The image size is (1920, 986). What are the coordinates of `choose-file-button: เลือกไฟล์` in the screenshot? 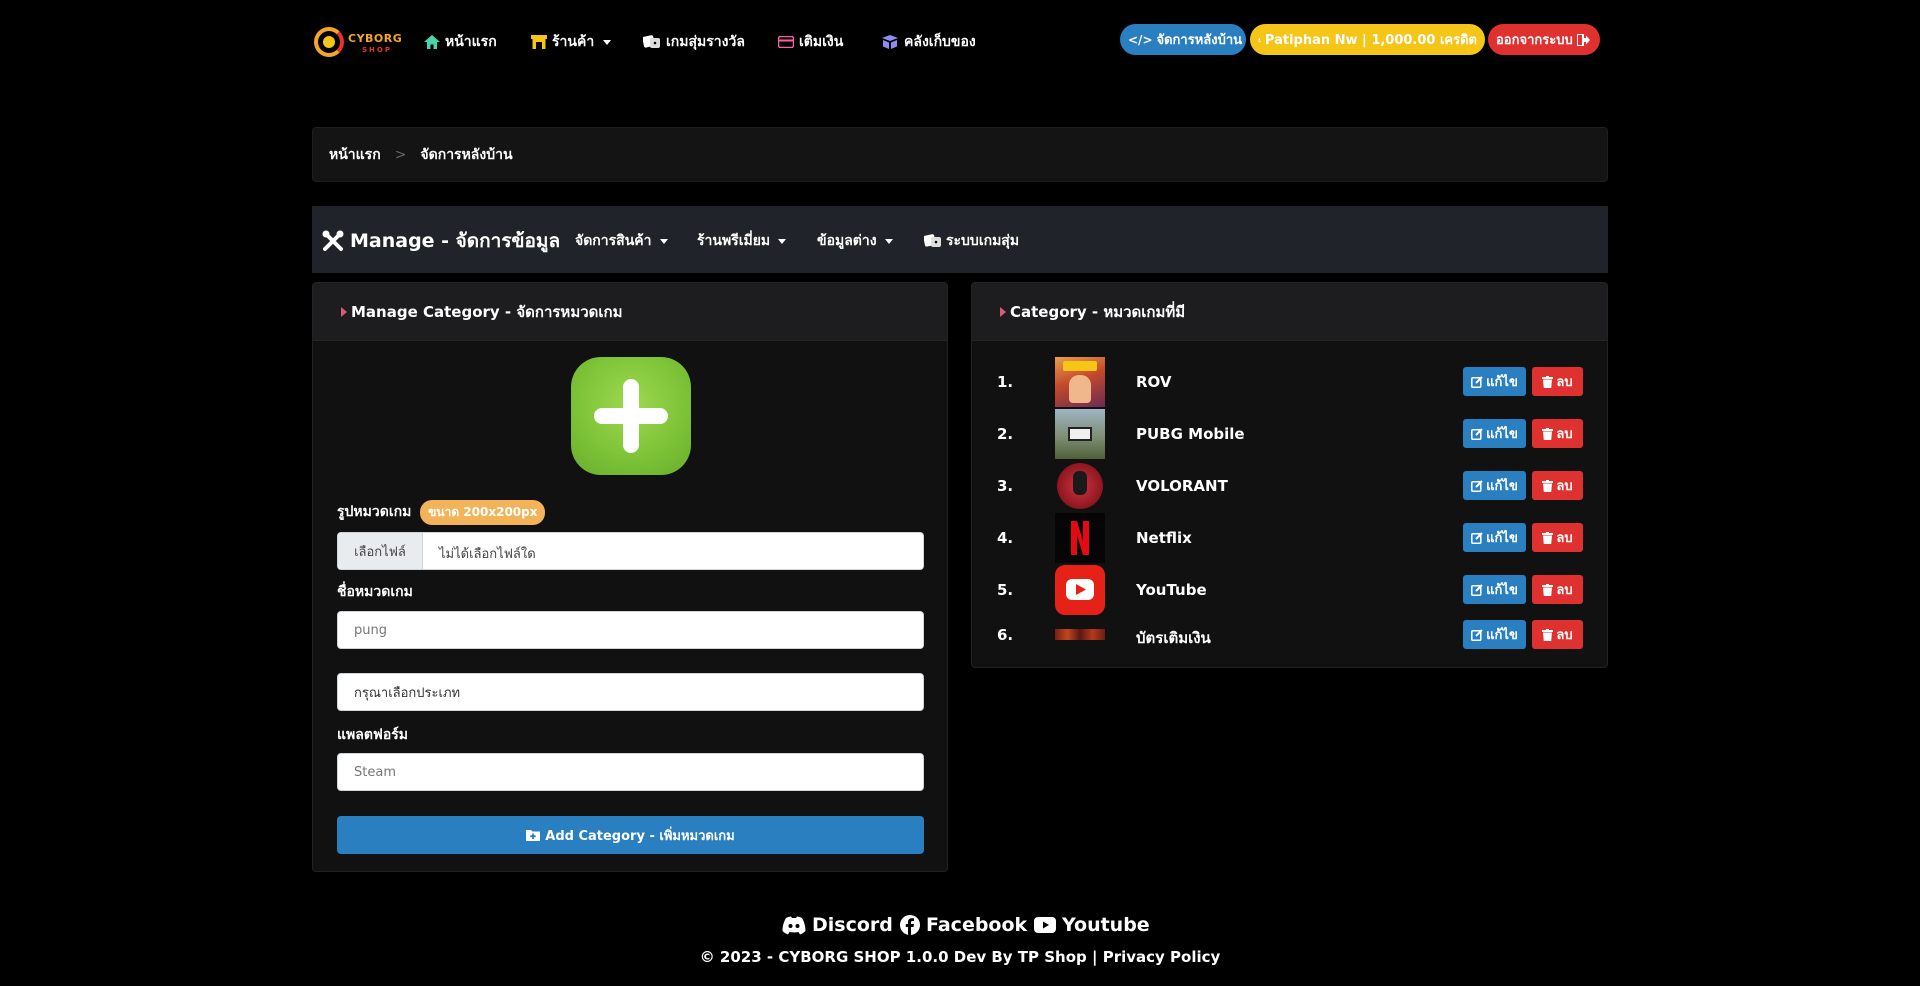 It's located at (380, 551).